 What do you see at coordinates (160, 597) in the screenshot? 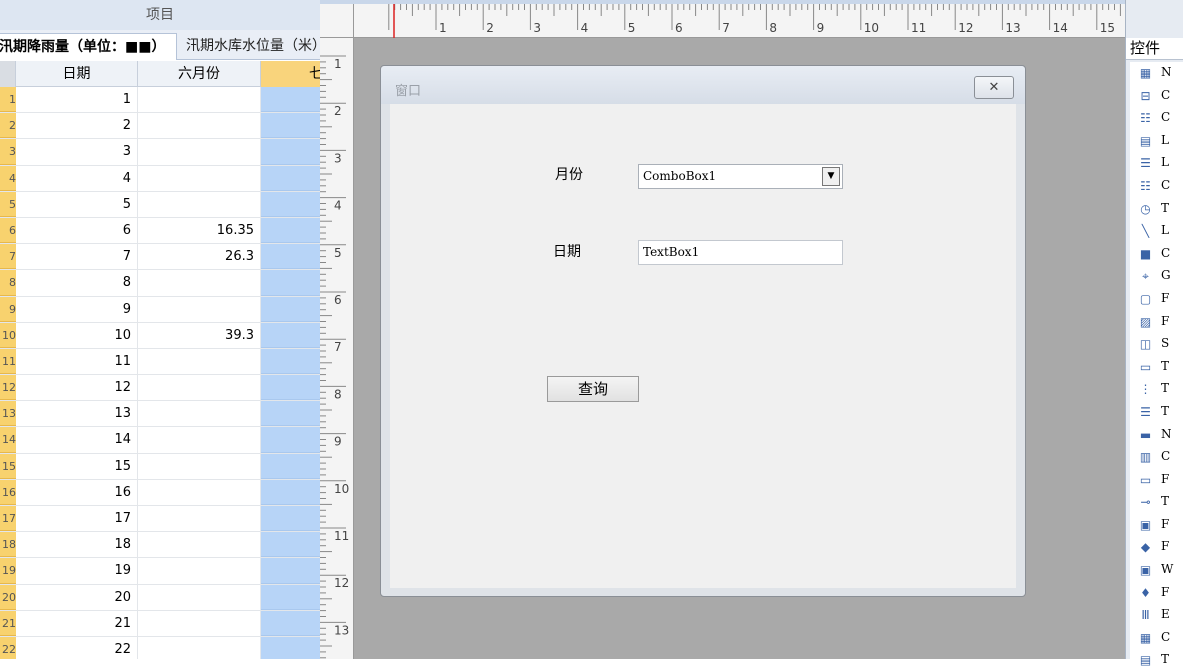
I see `table-row: 20 20` at bounding box center [160, 597].